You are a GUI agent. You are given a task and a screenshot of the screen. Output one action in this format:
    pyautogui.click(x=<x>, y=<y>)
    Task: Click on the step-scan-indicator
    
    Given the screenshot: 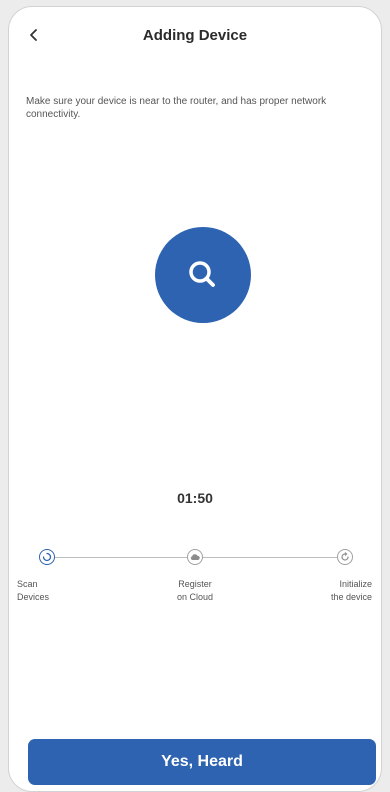 What is the action you would take?
    pyautogui.click(x=47, y=557)
    